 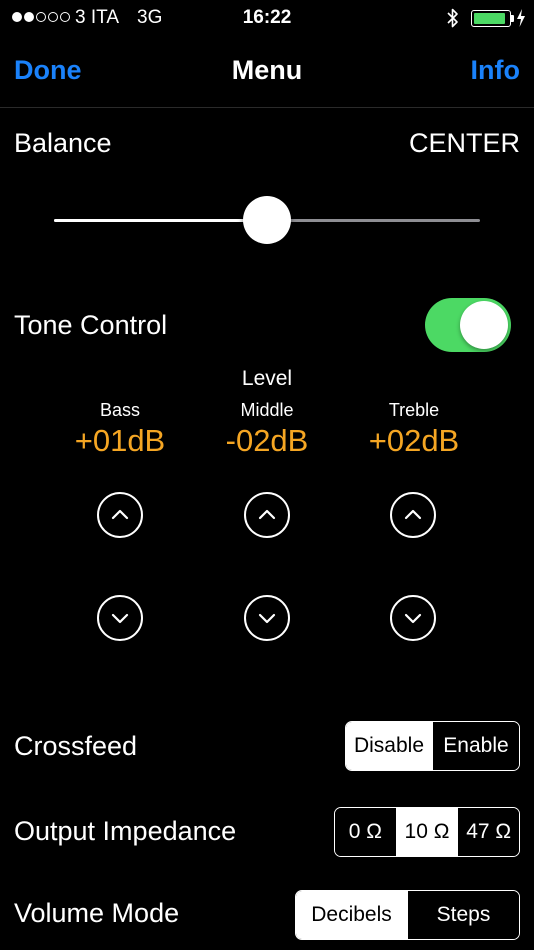 What do you see at coordinates (366, 832) in the screenshot?
I see `impedance-option-0: 0 Ω` at bounding box center [366, 832].